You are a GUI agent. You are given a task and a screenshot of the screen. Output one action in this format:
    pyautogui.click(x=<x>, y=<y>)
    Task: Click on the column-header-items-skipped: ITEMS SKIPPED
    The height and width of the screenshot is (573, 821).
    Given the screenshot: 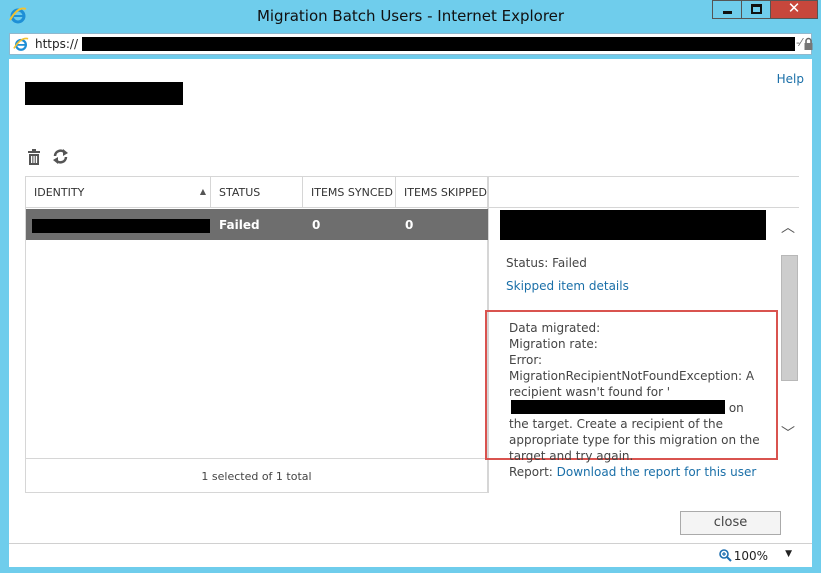 What is the action you would take?
    pyautogui.click(x=442, y=192)
    